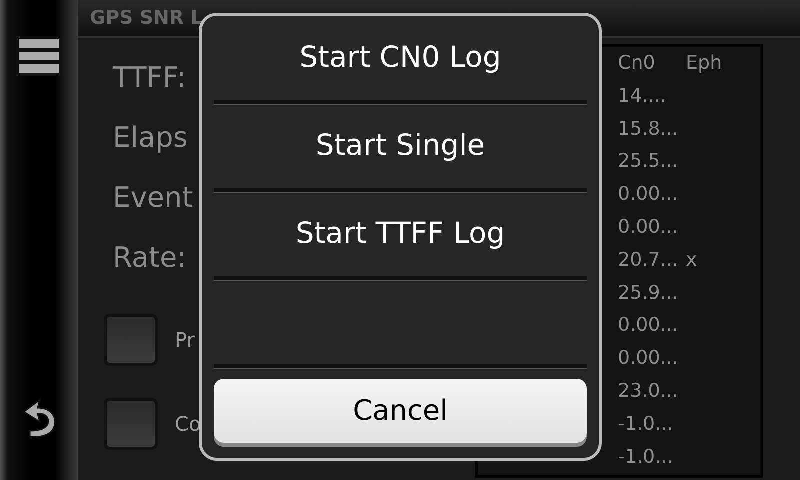 This screenshot has width=800, height=480. I want to click on menu-icon, so click(39, 56).